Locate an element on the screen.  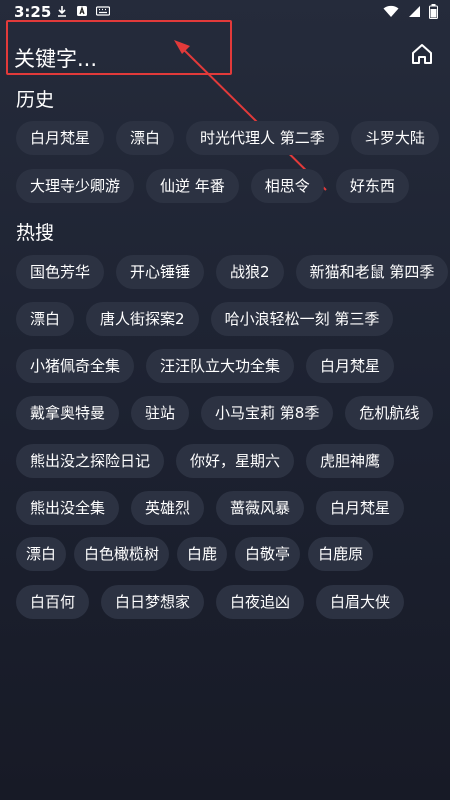
annotation-highlight-box is located at coordinates (119, 47).